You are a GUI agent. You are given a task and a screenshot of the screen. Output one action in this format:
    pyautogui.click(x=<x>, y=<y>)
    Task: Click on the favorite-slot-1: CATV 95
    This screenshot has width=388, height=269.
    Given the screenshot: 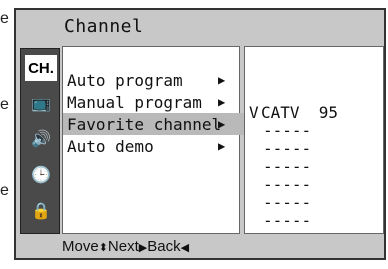 What is the action you would take?
    pyautogui.click(x=299, y=112)
    